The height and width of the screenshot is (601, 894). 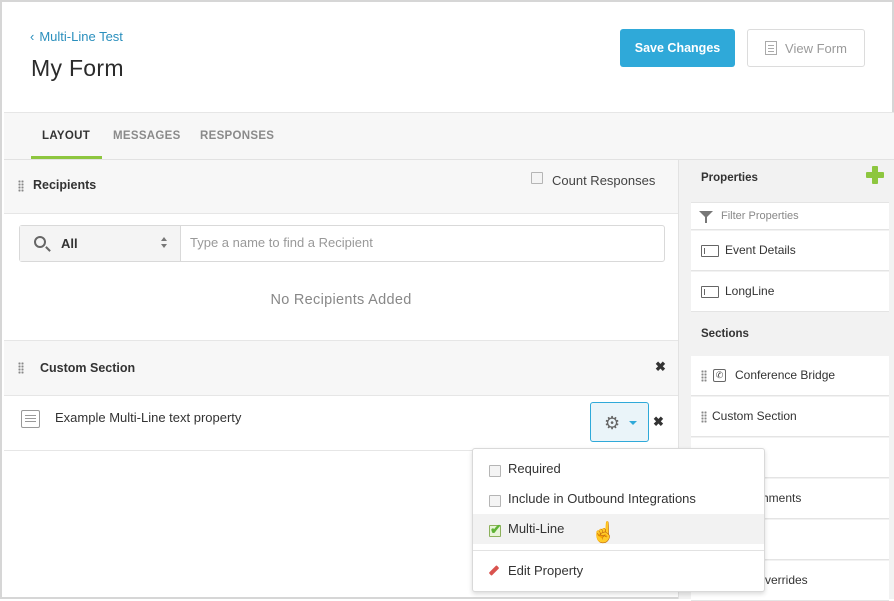 What do you see at coordinates (147, 136) in the screenshot?
I see `tab-messages: MESSAGES` at bounding box center [147, 136].